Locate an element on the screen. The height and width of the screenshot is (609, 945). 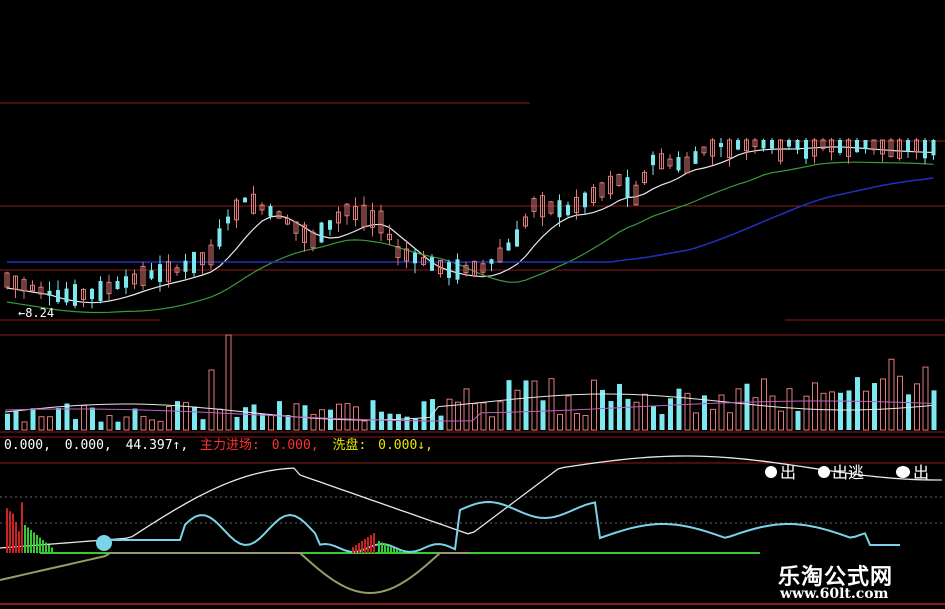
wash-label: 洗盘: is located at coordinates (350, 445).